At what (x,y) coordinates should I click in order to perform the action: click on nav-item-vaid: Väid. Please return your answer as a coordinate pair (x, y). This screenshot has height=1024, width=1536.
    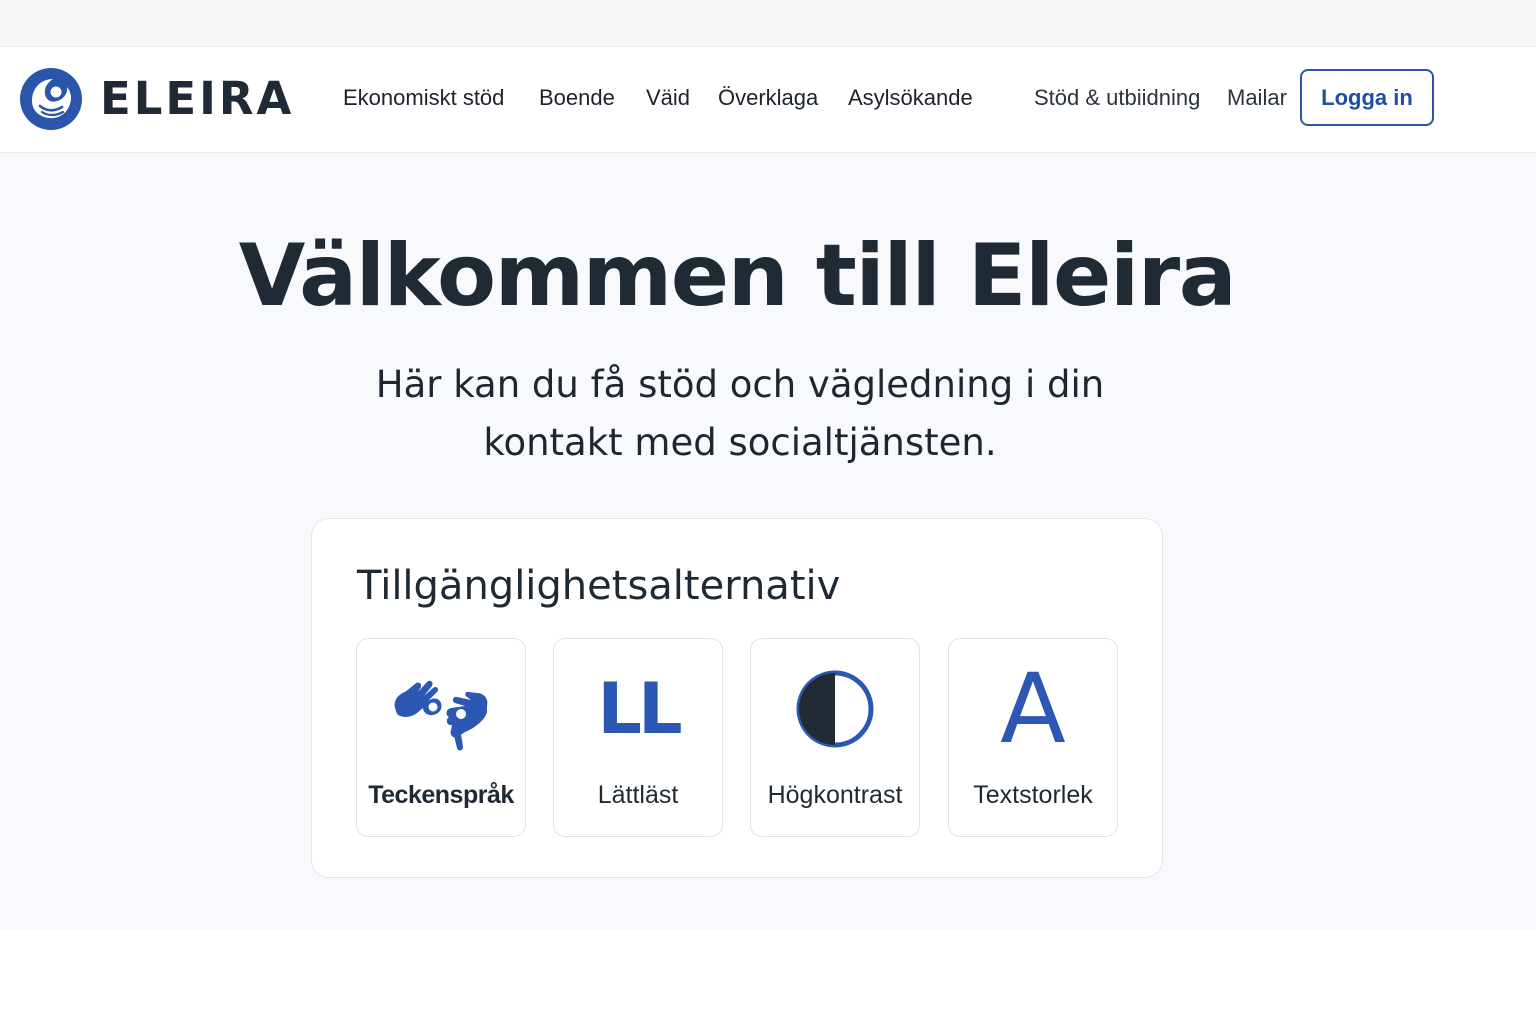
    Looking at the image, I should click on (668, 98).